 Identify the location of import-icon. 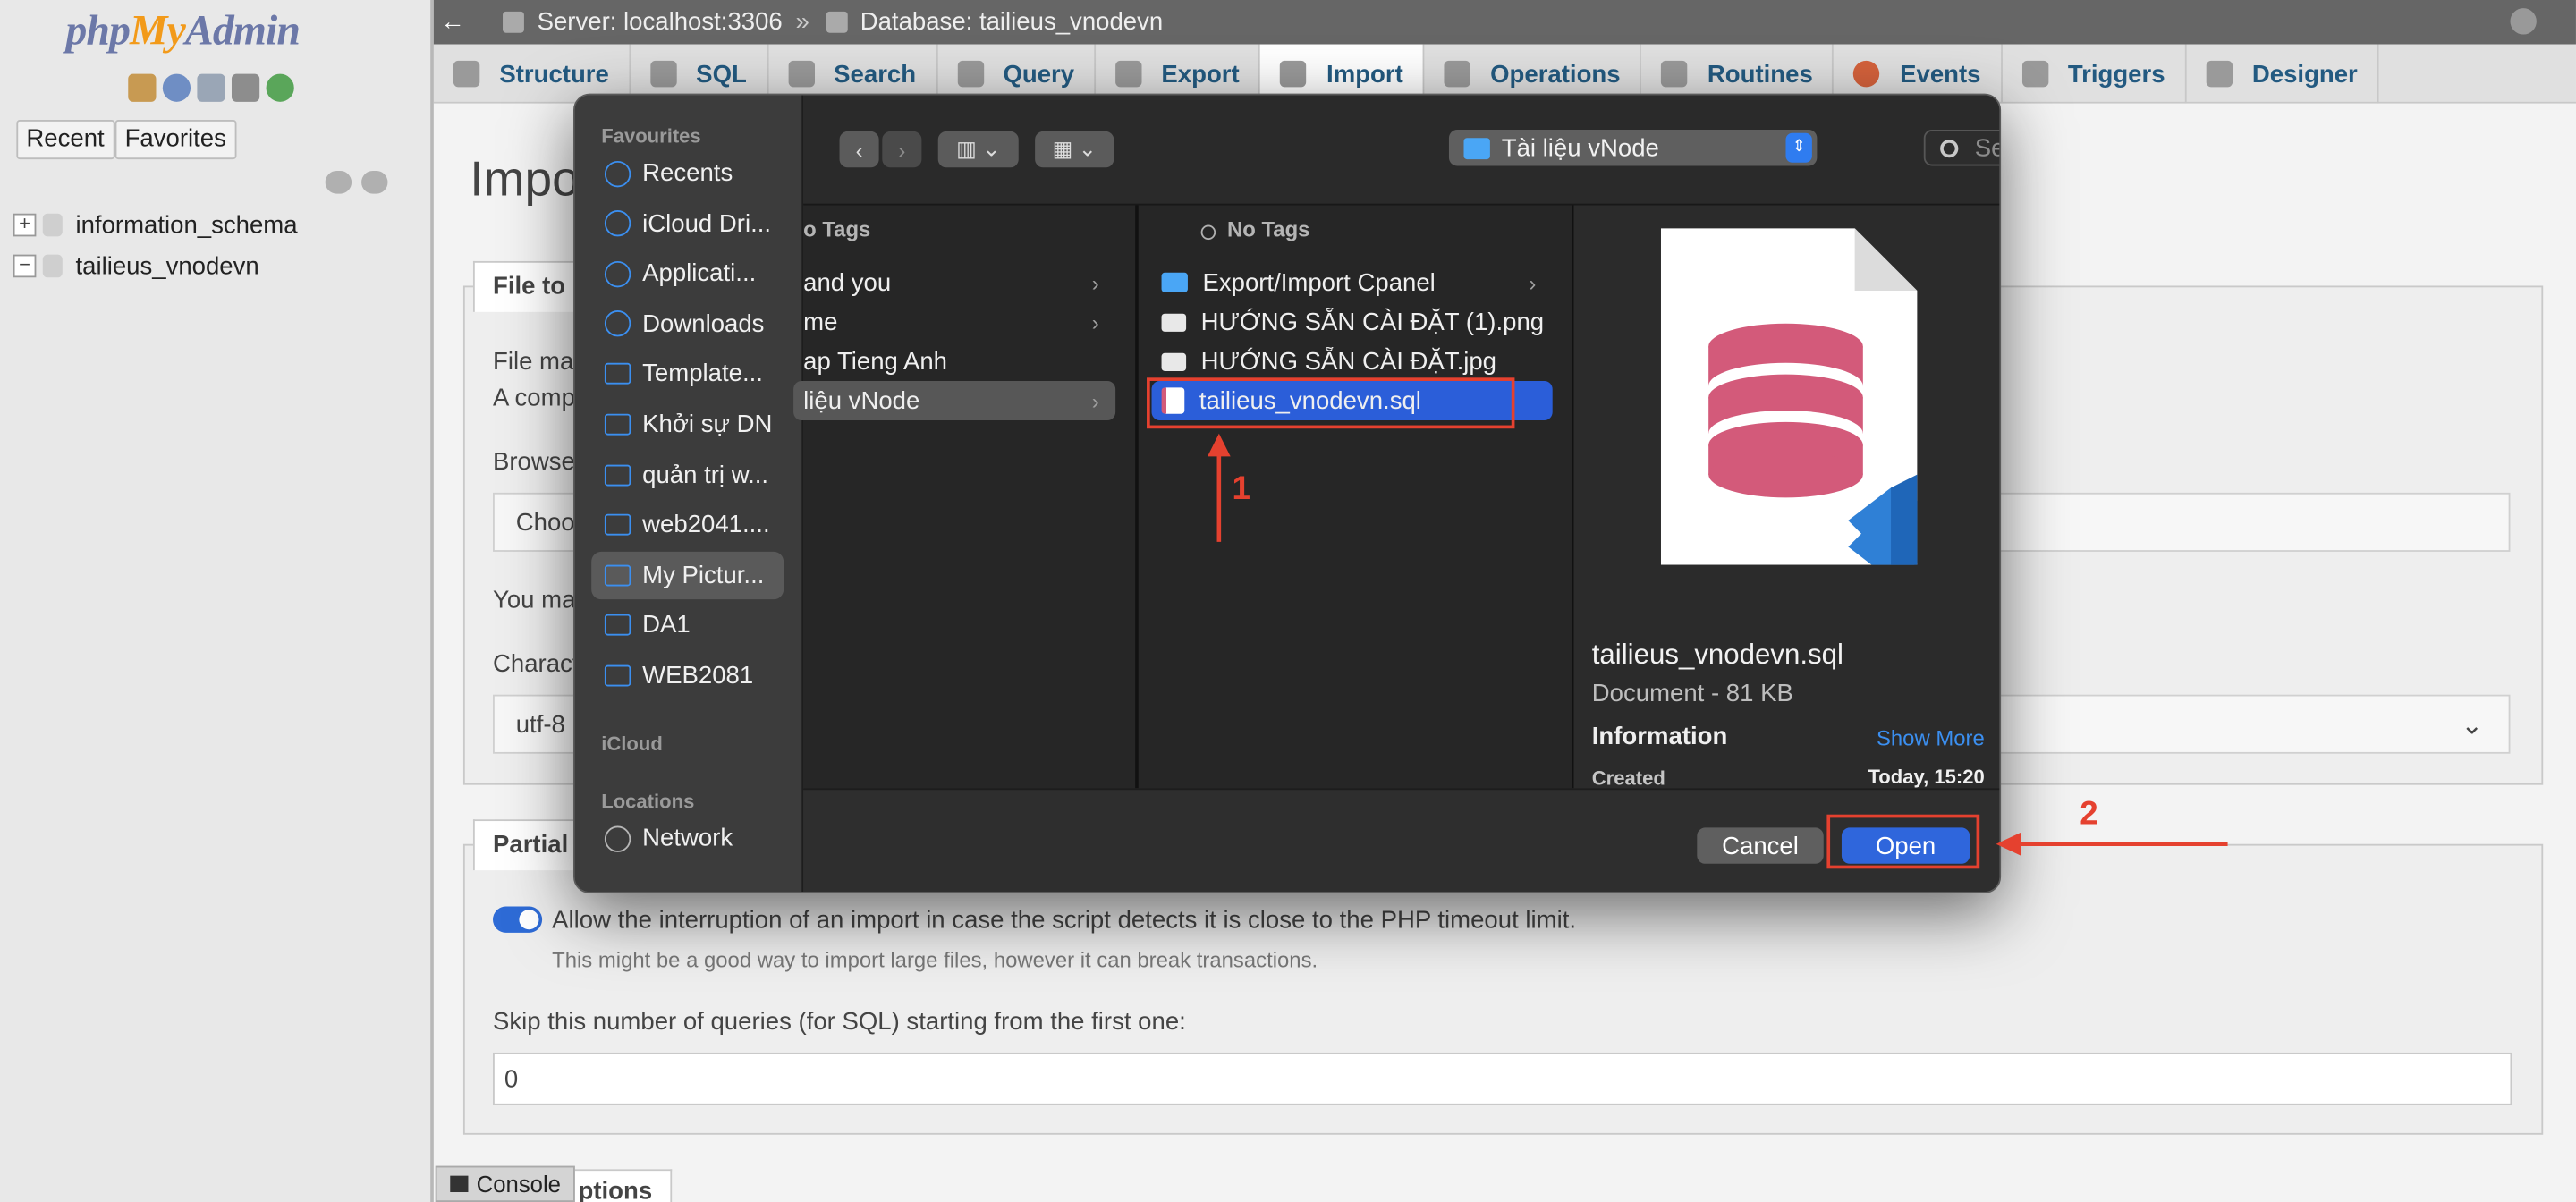
(1294, 74).